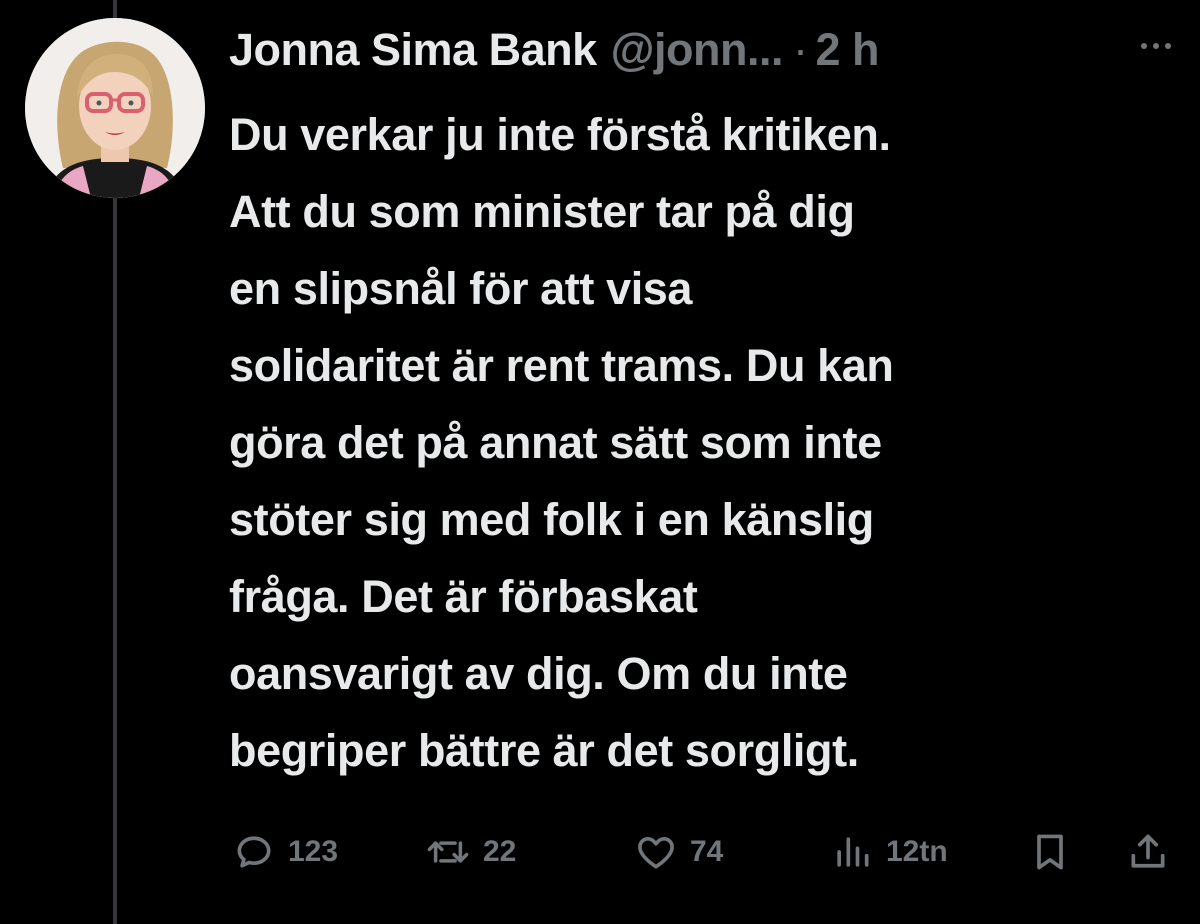  I want to click on views-button: 12tn, so click(889, 852).